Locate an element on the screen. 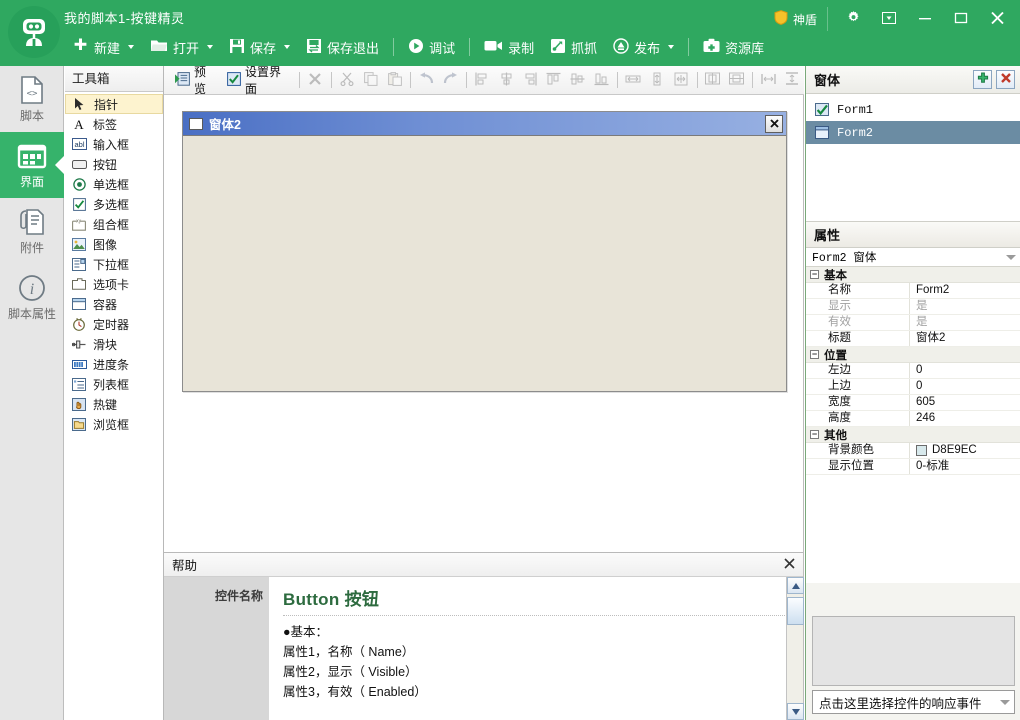  toolbox-item-progressbar: 进度条 is located at coordinates (114, 364).